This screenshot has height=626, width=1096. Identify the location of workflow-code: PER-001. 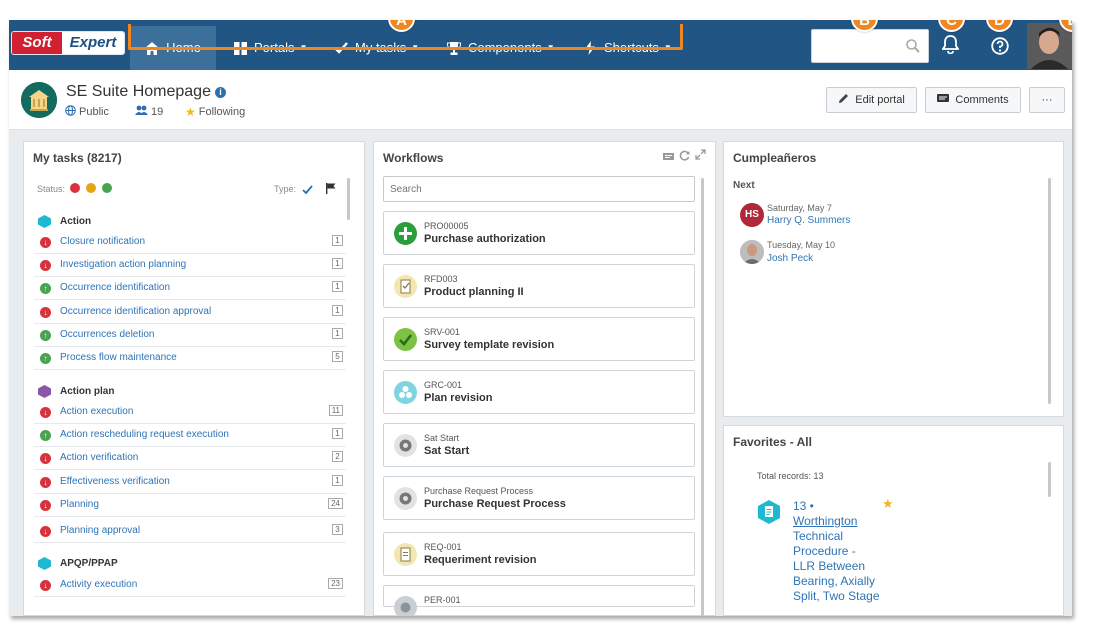
(442, 600).